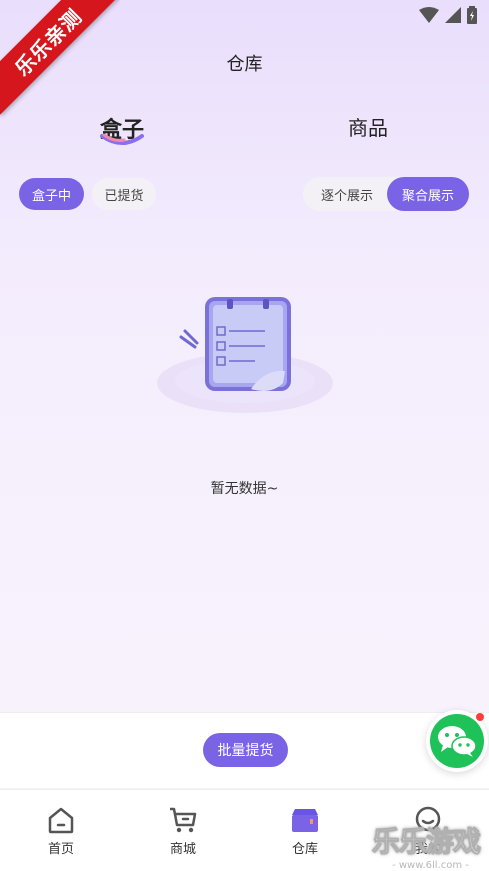 This screenshot has width=489, height=871. I want to click on empty-state-text: 暂无数据~, so click(244, 489).